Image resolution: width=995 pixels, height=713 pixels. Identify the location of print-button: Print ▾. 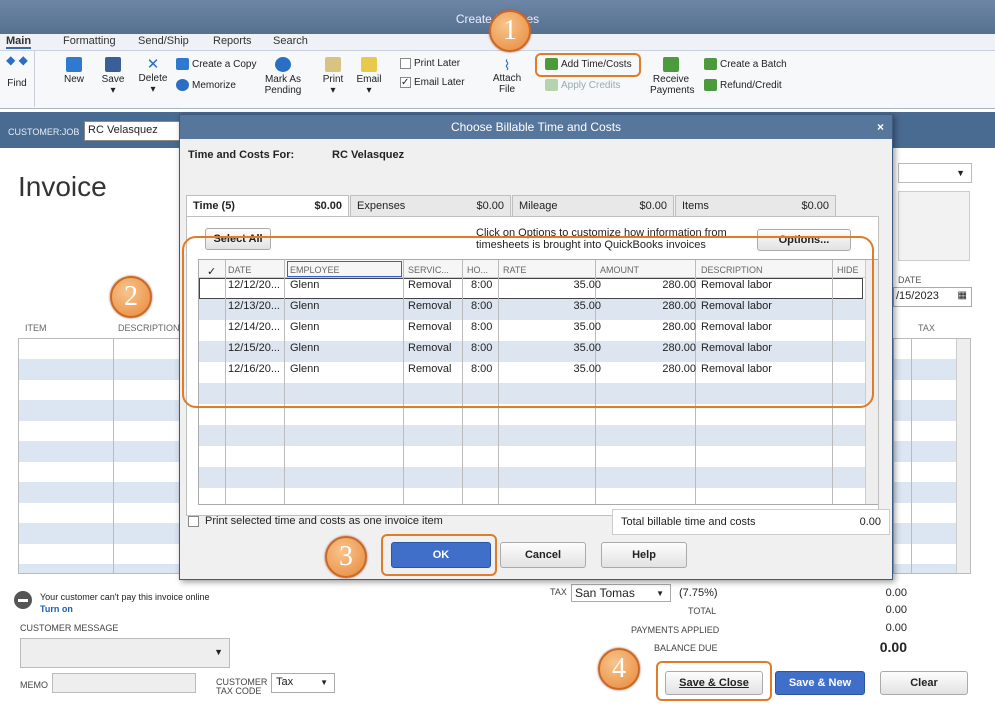
(333, 76).